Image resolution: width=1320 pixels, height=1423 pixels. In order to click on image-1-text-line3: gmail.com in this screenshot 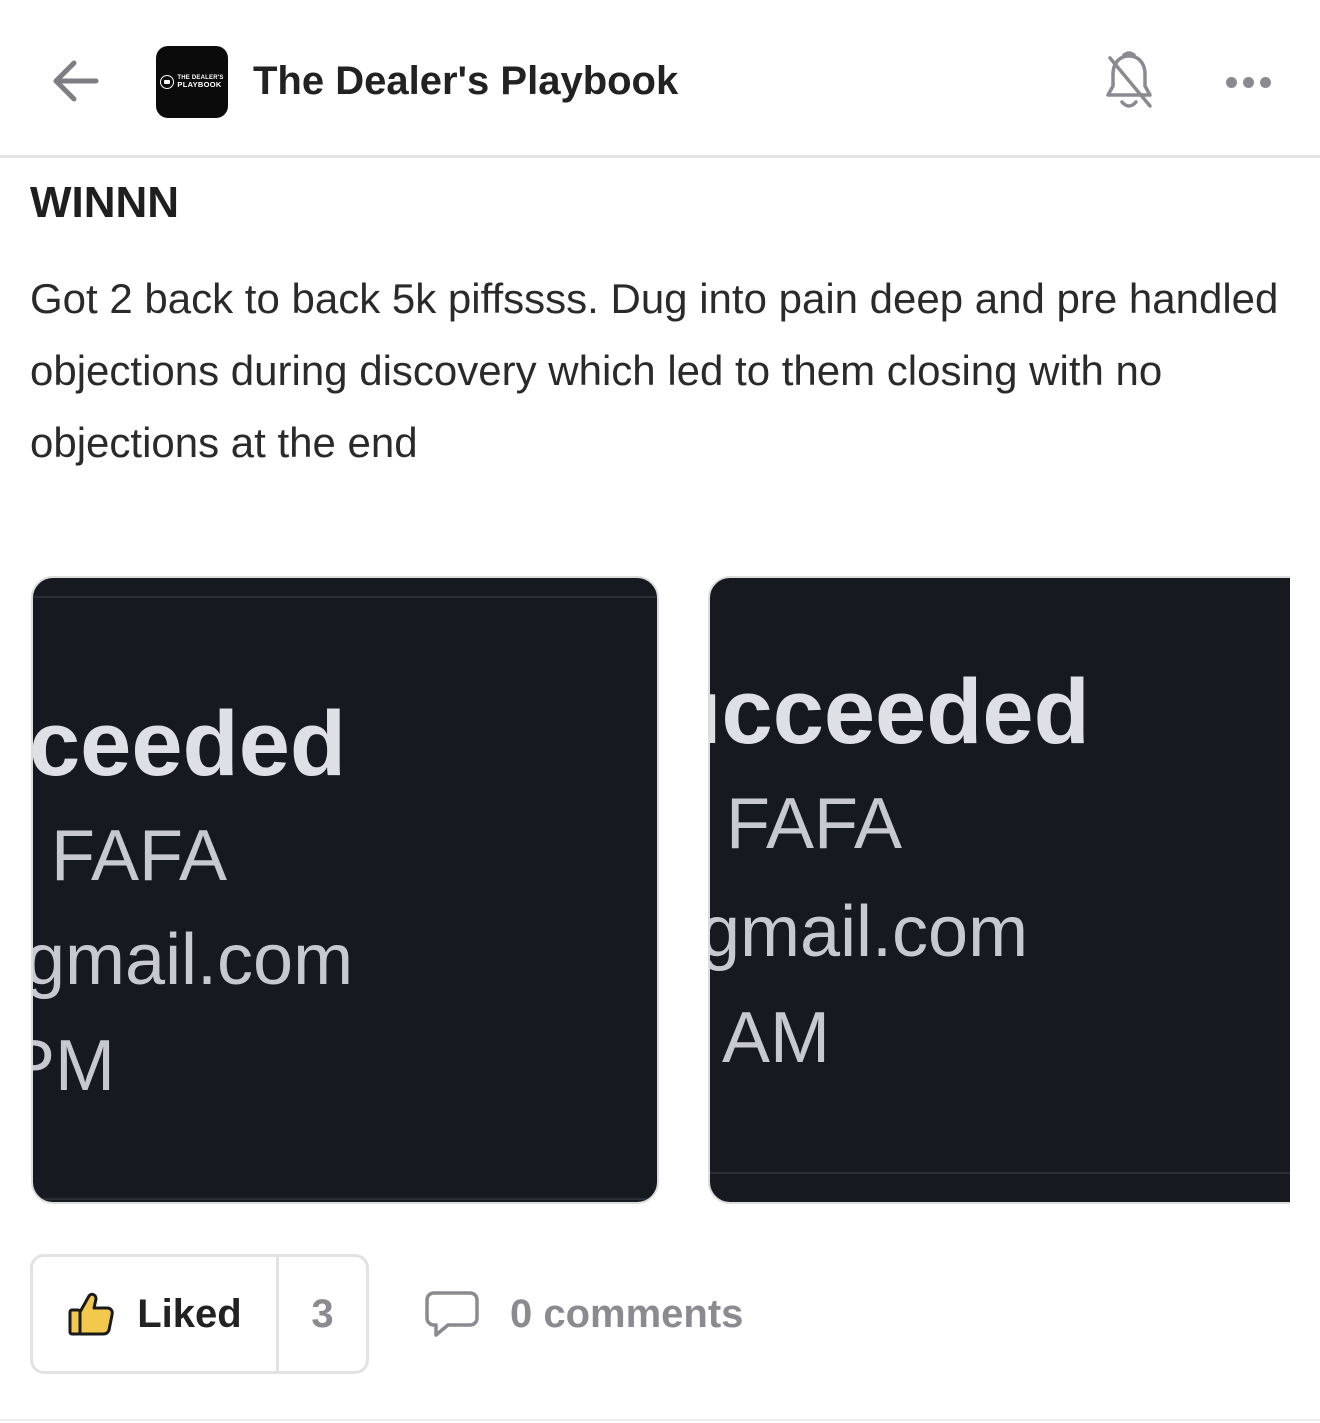, I will do `click(192, 960)`.